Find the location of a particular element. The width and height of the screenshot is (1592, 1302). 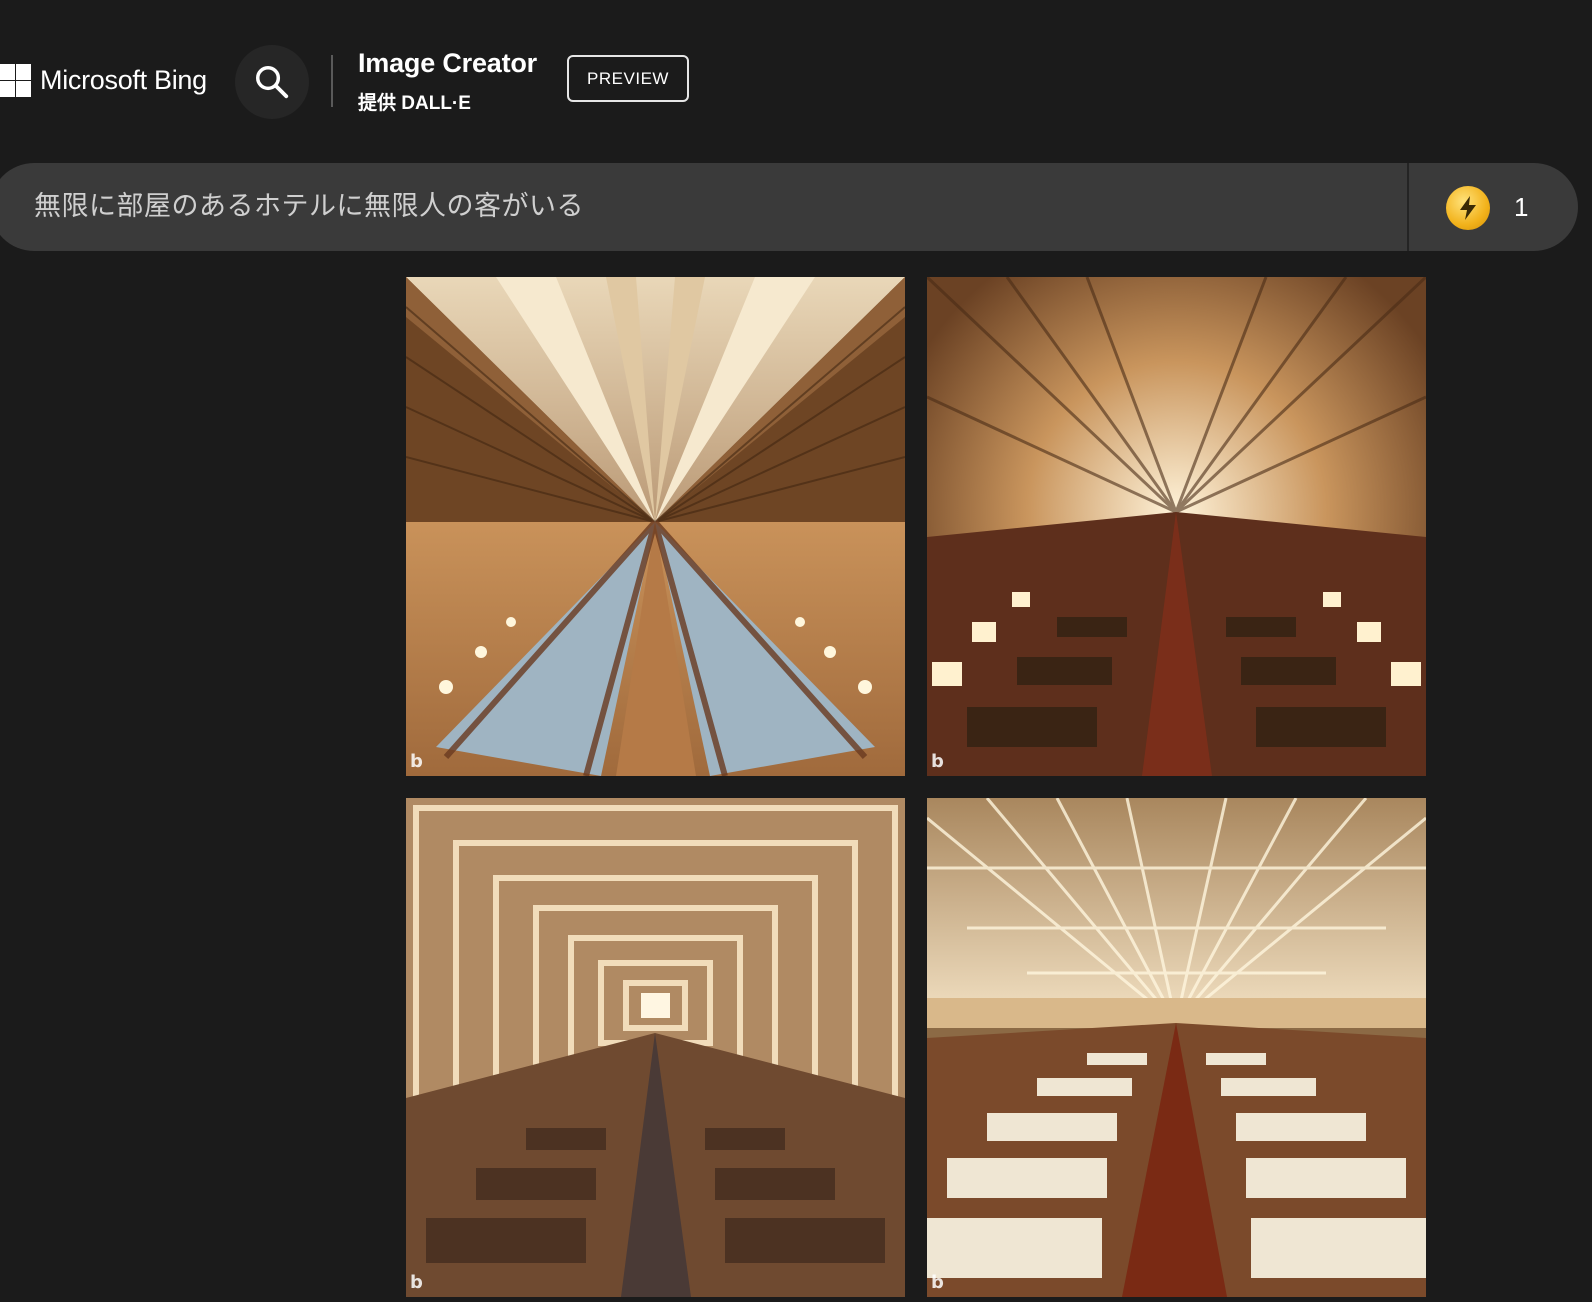

result-image-2: b is located at coordinates (1176, 526).